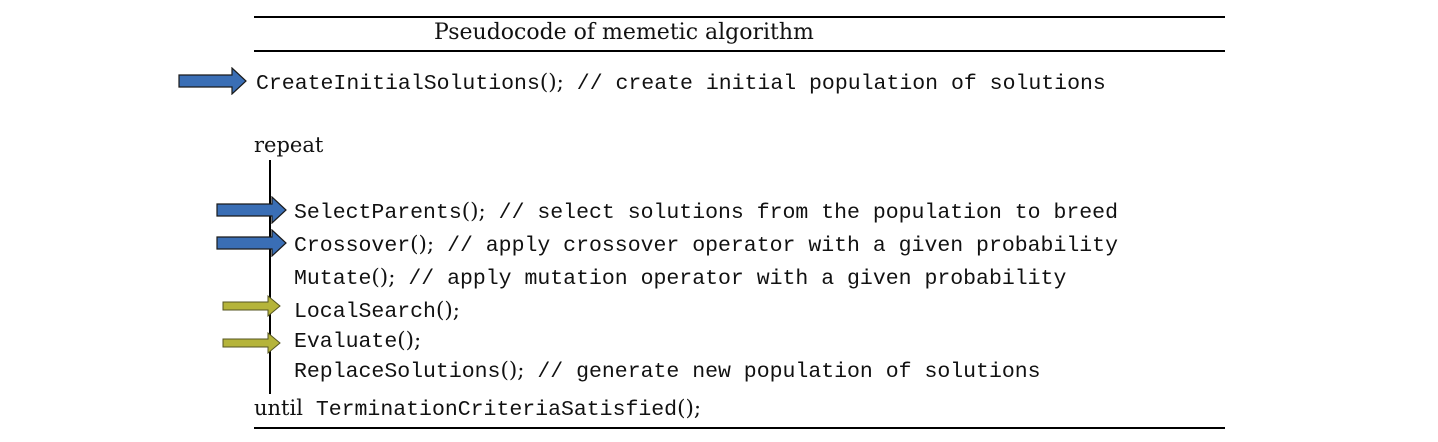 This screenshot has width=1438, height=442. I want to click on call-text: TerminationCriteriaSatisfied, so click(496, 410).